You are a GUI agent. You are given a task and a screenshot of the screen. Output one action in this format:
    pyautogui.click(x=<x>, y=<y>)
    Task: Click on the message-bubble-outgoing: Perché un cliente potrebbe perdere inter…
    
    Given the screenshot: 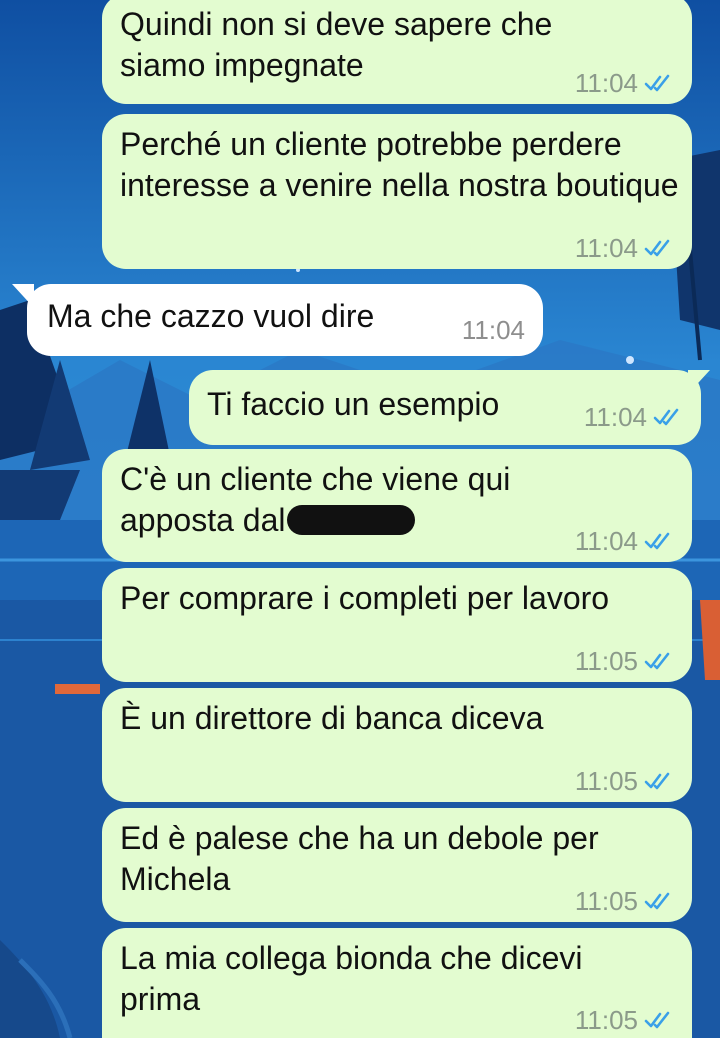 What is the action you would take?
    pyautogui.click(x=397, y=191)
    